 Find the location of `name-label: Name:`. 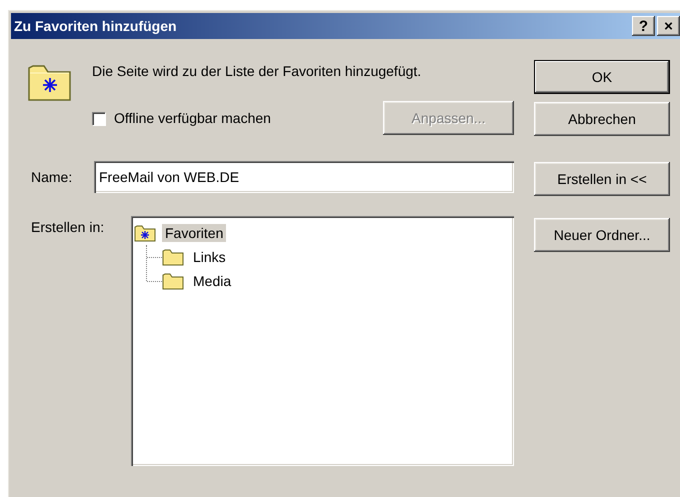

name-label: Name: is located at coordinates (52, 177).